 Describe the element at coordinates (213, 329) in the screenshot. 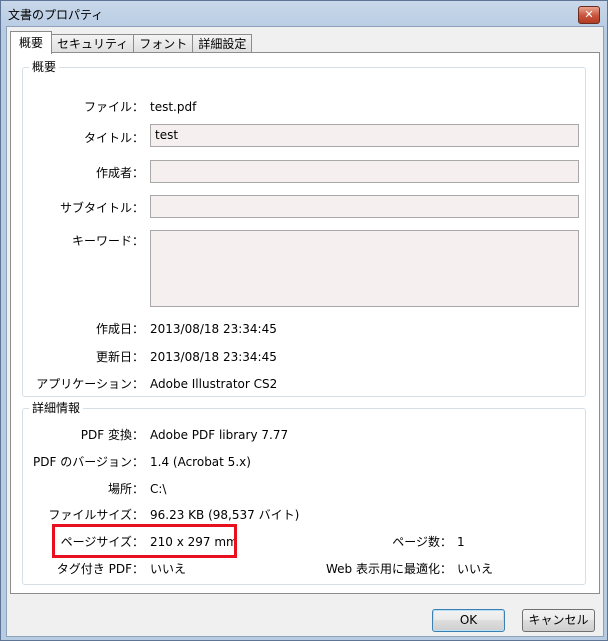

I see `created-value: 2013/08/18 23:34:45` at that location.